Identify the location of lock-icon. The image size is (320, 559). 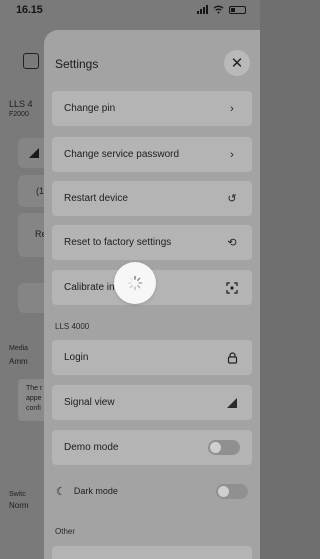
(232, 358).